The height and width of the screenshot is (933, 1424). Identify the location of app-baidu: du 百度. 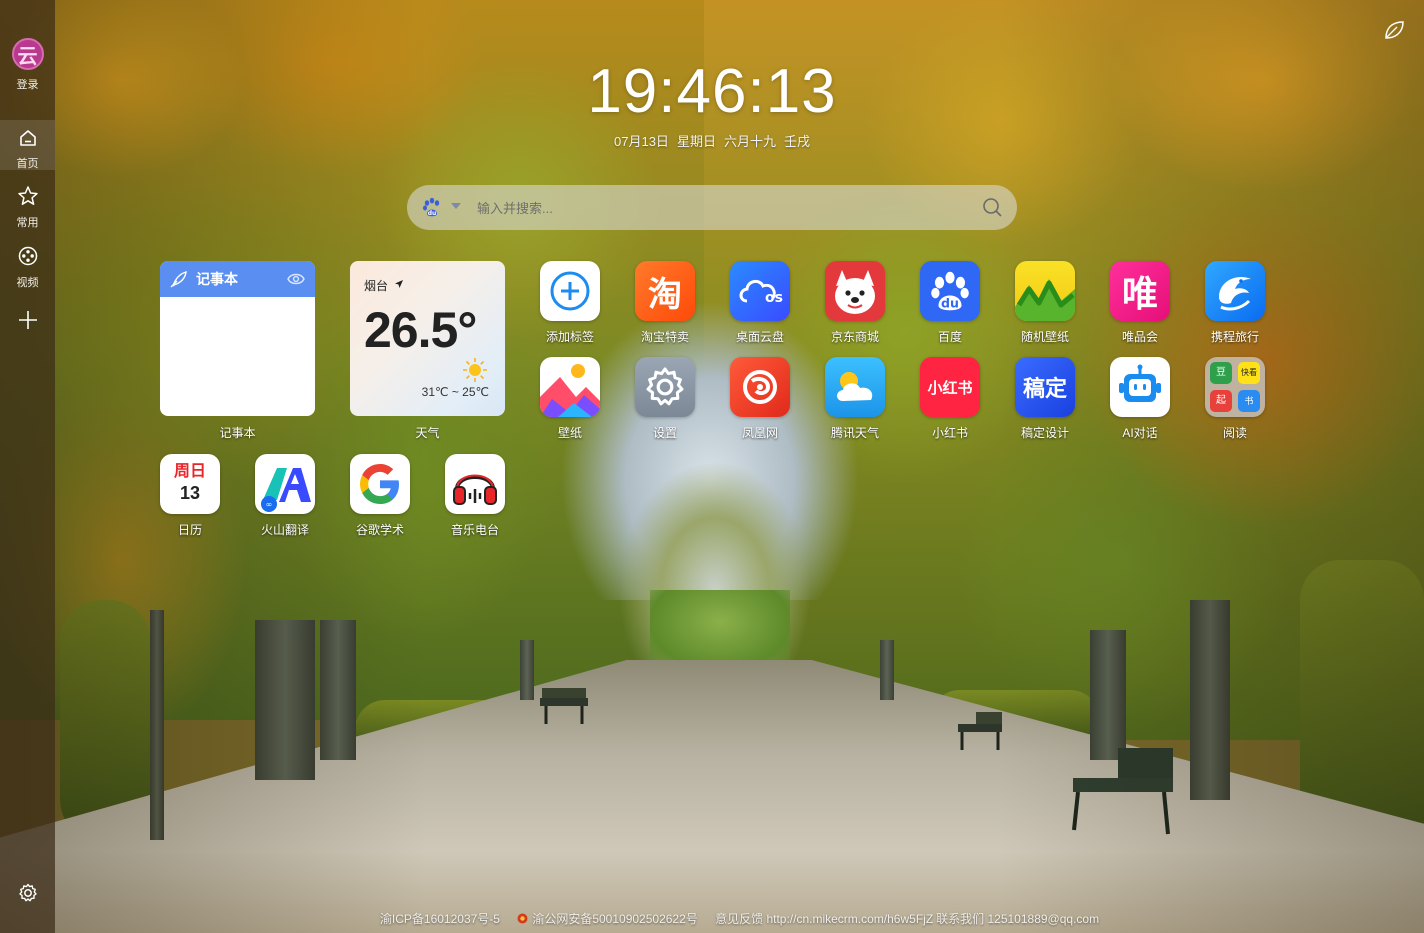
(950, 303).